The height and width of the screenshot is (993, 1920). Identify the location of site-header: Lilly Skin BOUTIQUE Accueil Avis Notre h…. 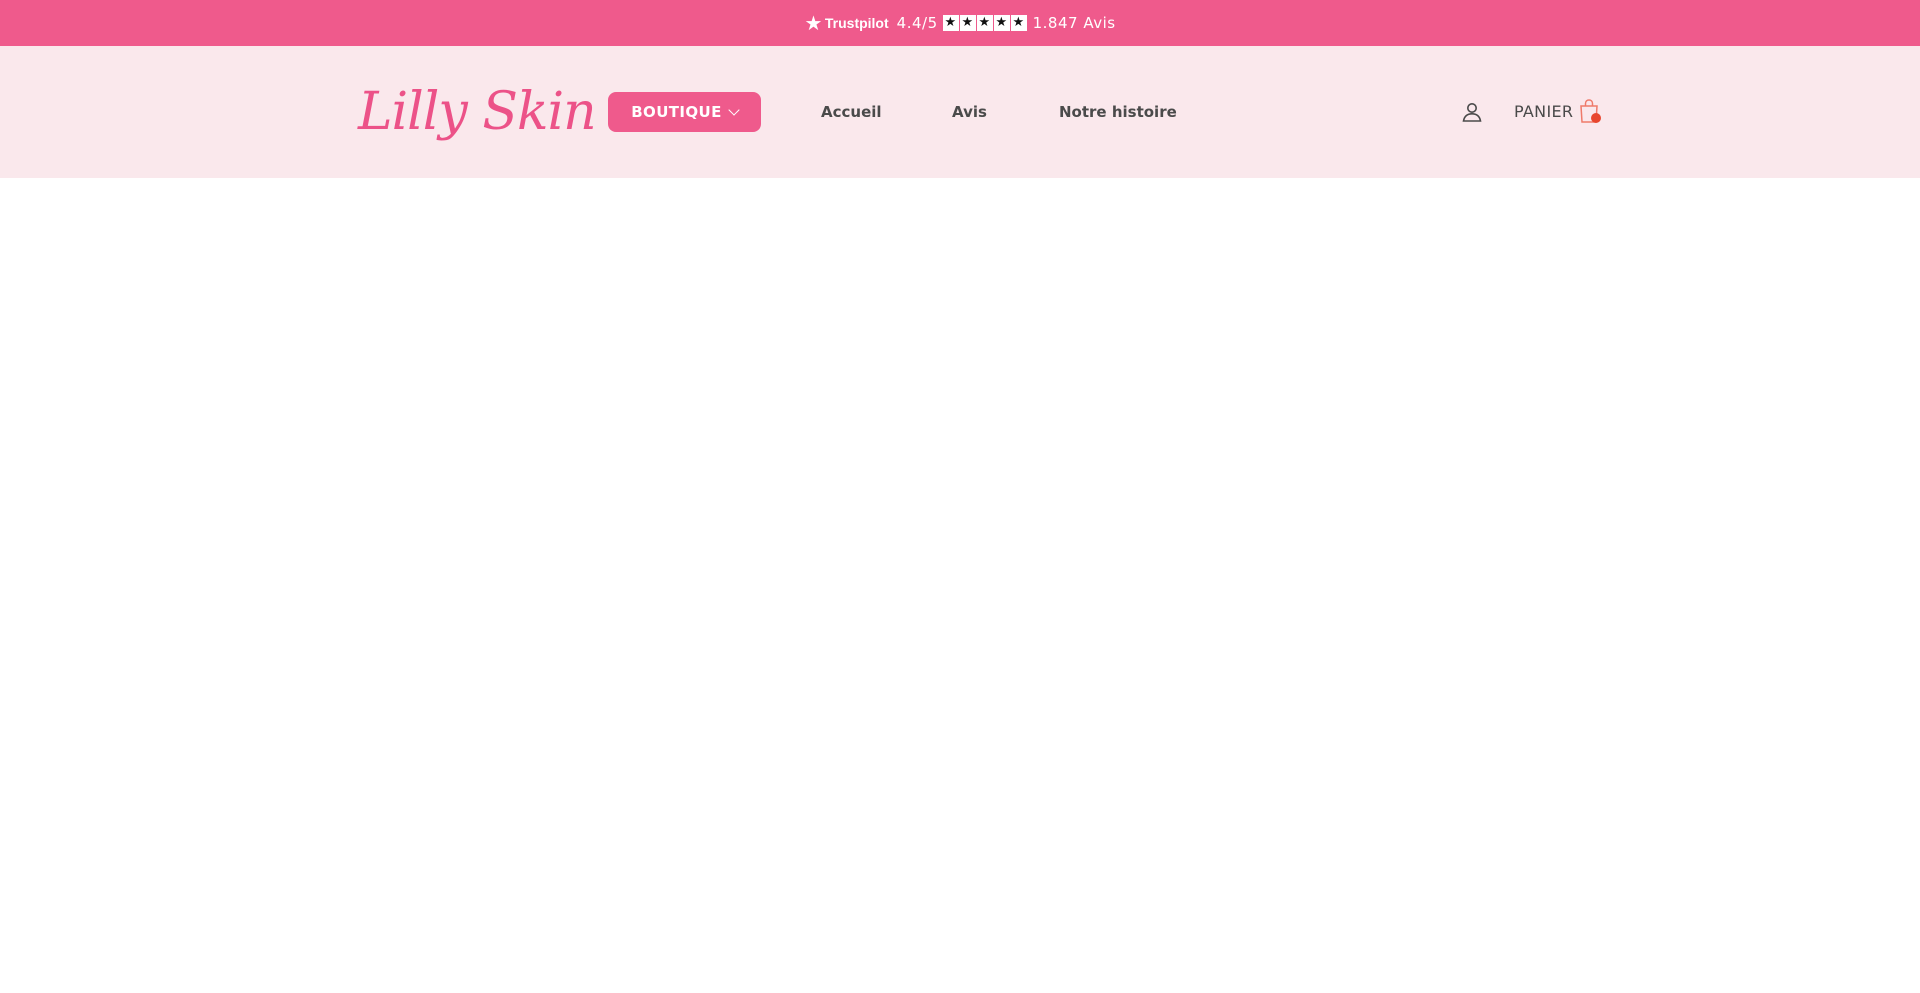
(960, 112).